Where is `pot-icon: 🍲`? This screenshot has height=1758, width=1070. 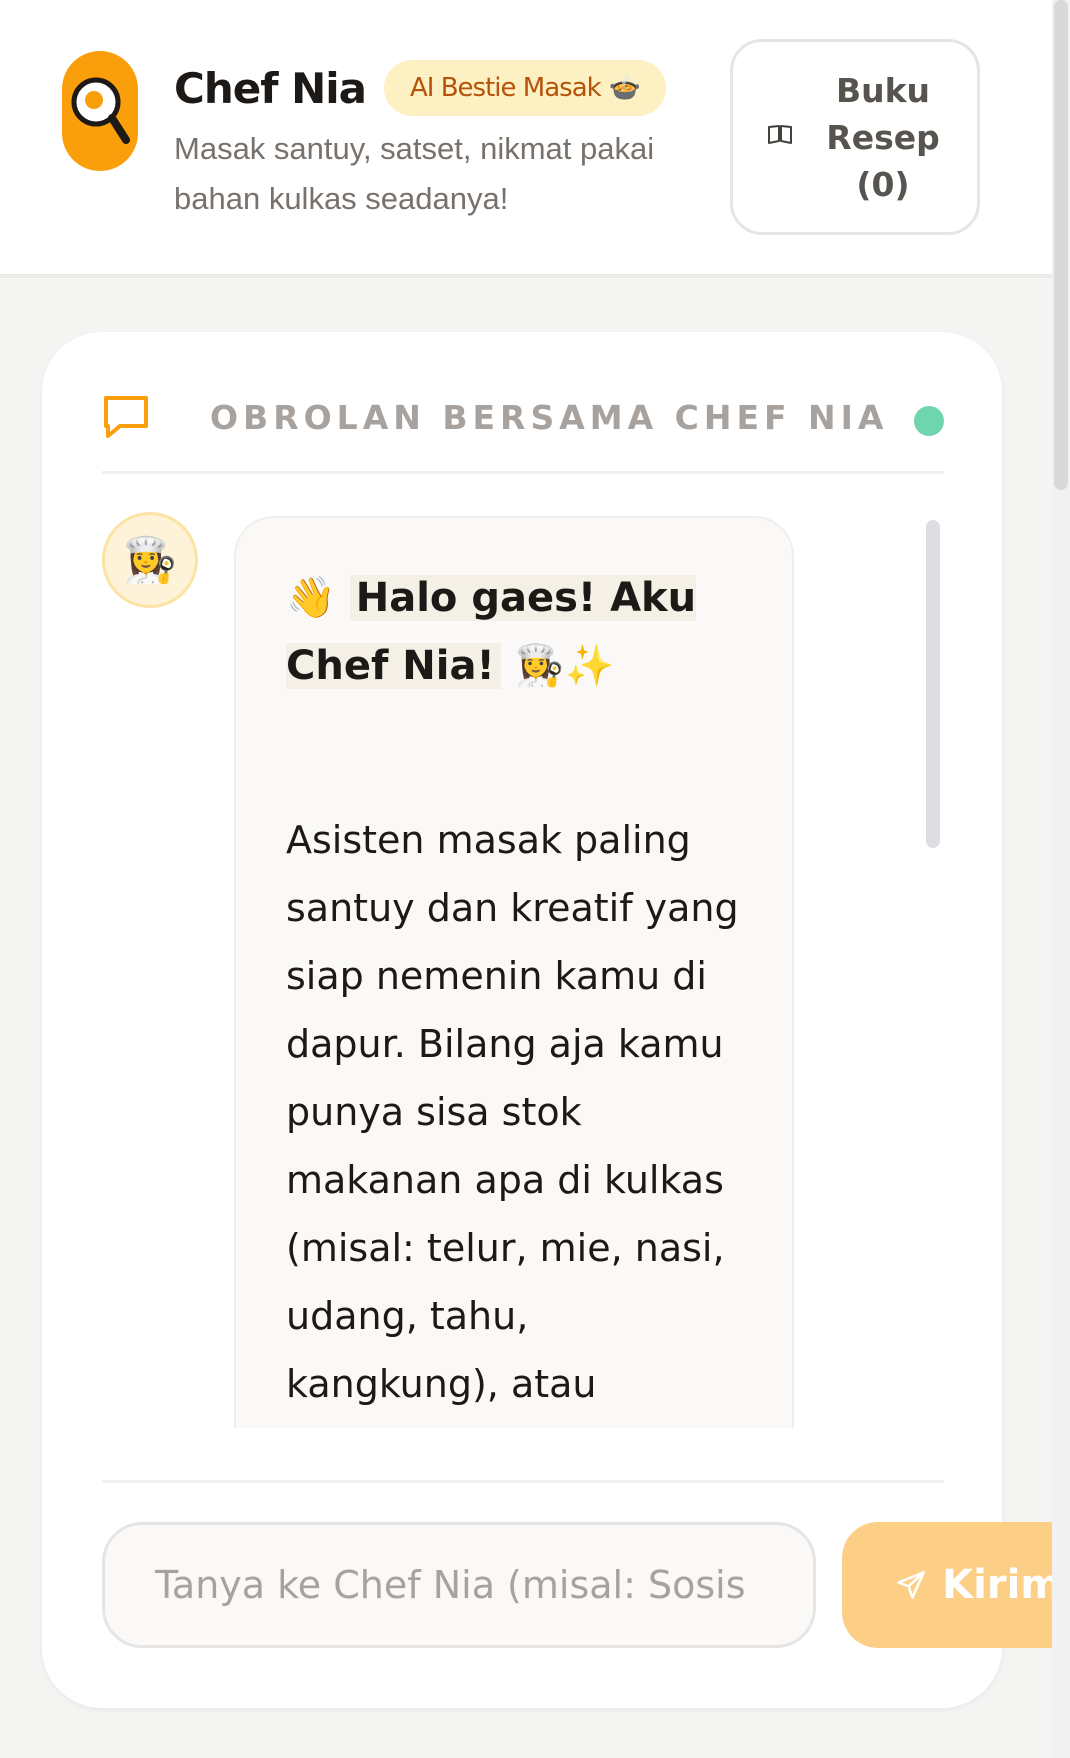
pot-icon: 🍲 is located at coordinates (624, 88).